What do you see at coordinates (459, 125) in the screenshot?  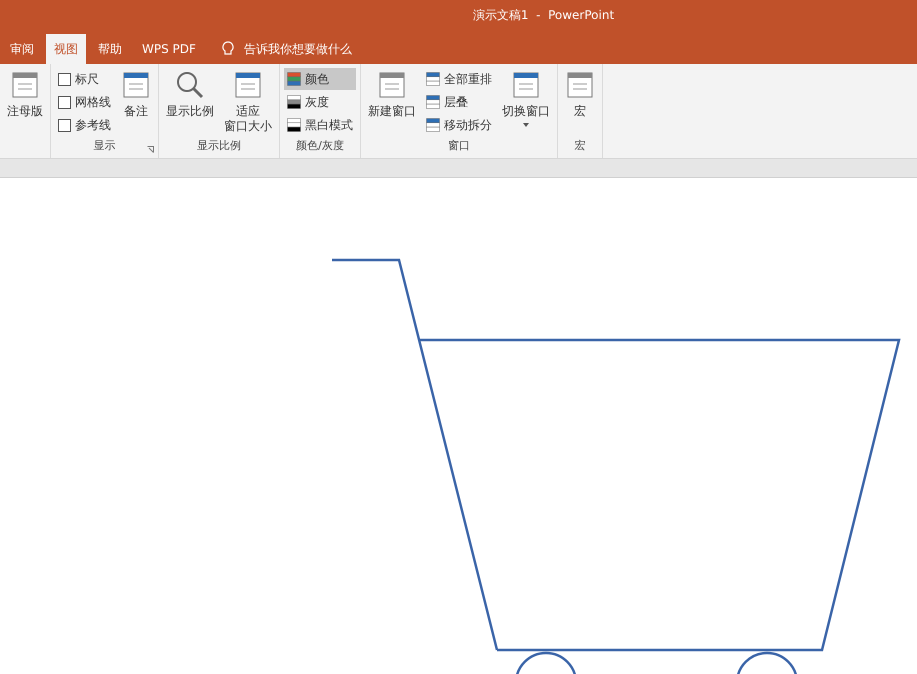 I see `ribbon-small-button: 移动拆分` at bounding box center [459, 125].